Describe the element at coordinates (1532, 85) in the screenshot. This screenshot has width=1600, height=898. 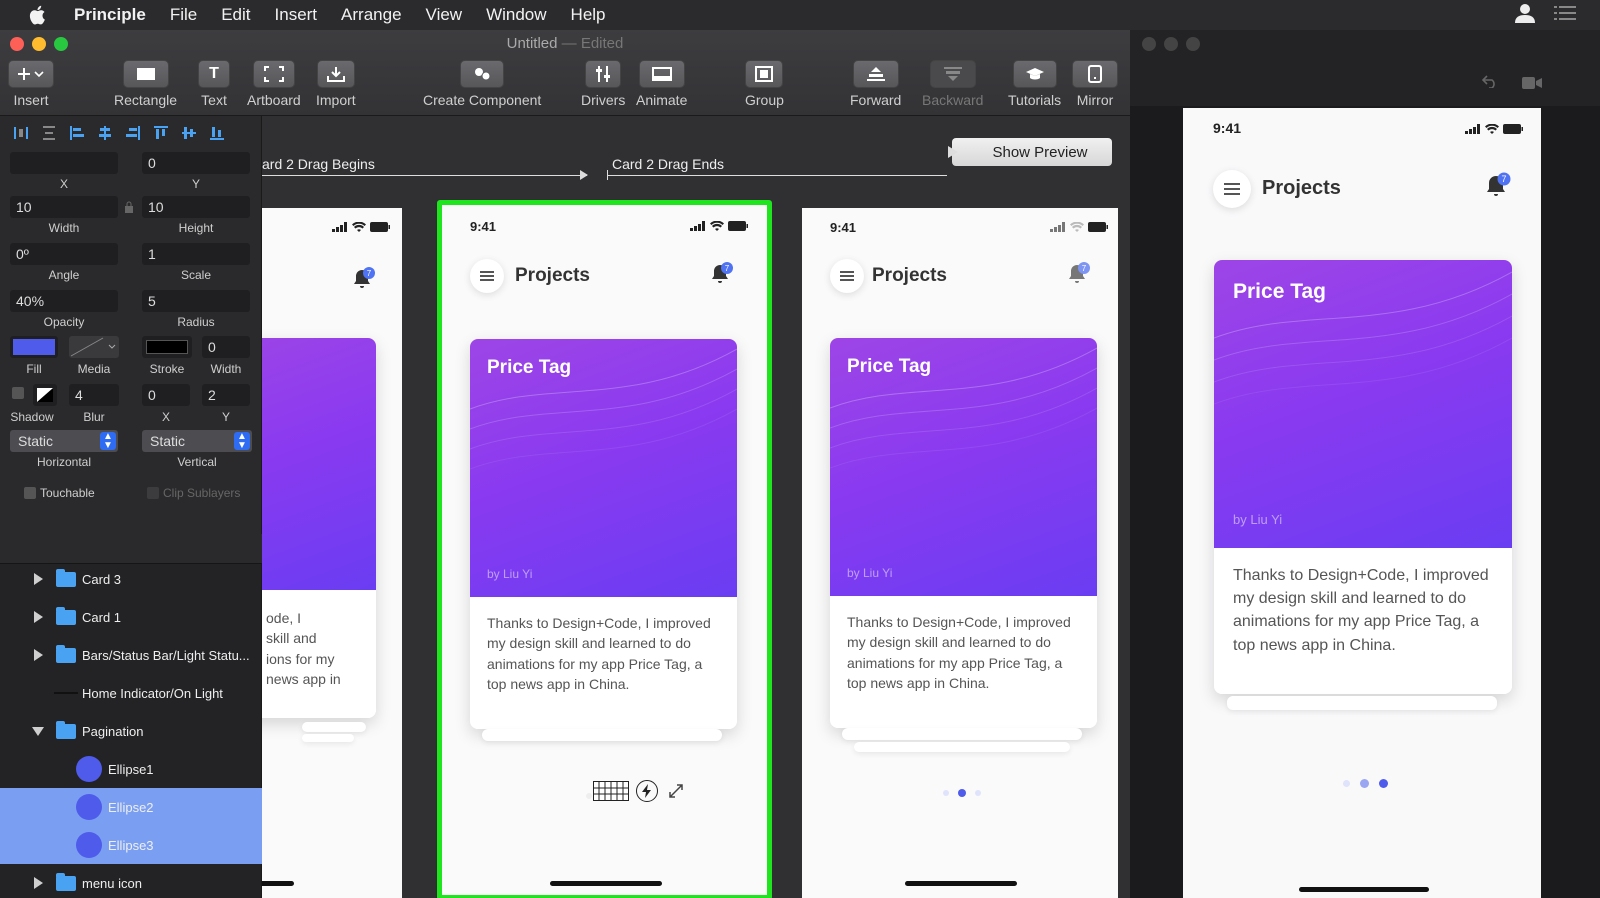
I see `video-camera-icon` at that location.